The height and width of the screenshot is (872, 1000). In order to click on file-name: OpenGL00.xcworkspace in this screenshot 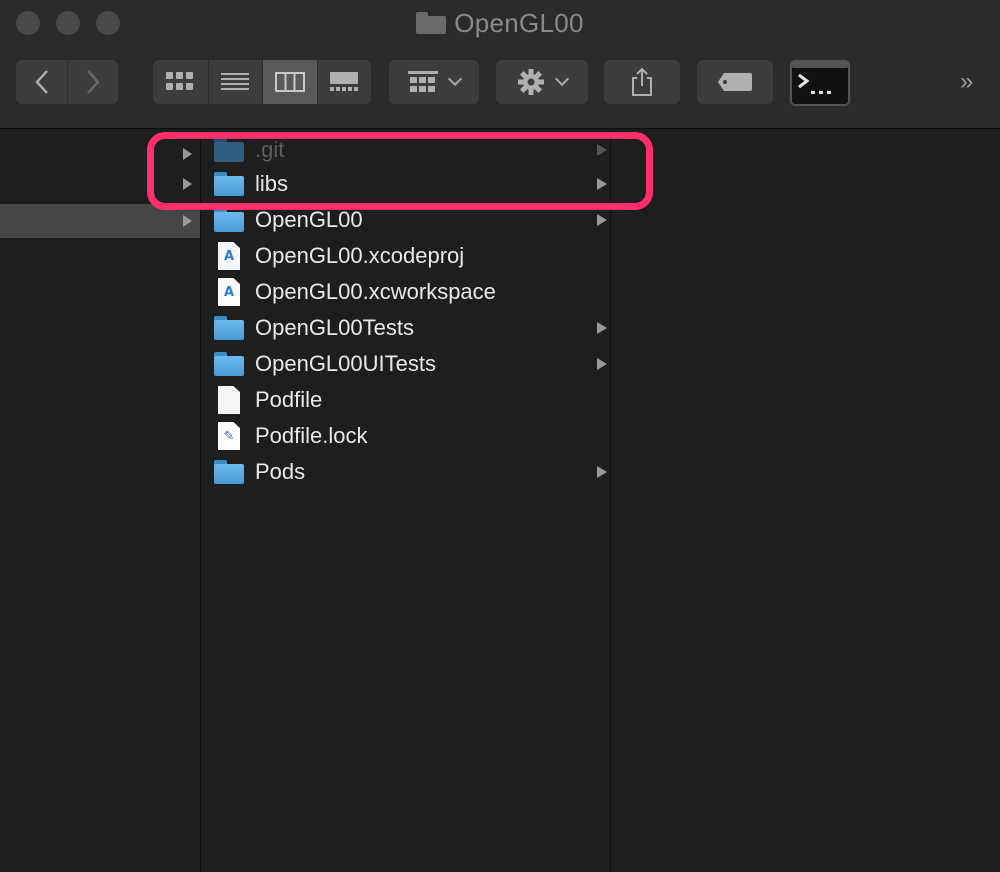, I will do `click(375, 291)`.